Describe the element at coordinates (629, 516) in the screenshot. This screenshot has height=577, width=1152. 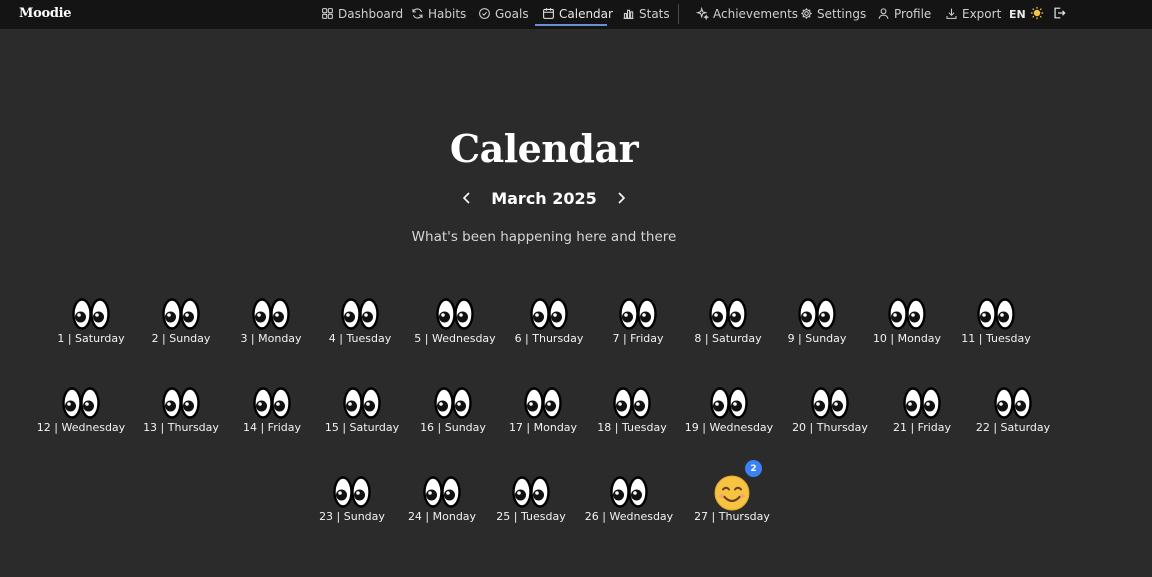
I see `day-label: 26 | Wednesday` at that location.